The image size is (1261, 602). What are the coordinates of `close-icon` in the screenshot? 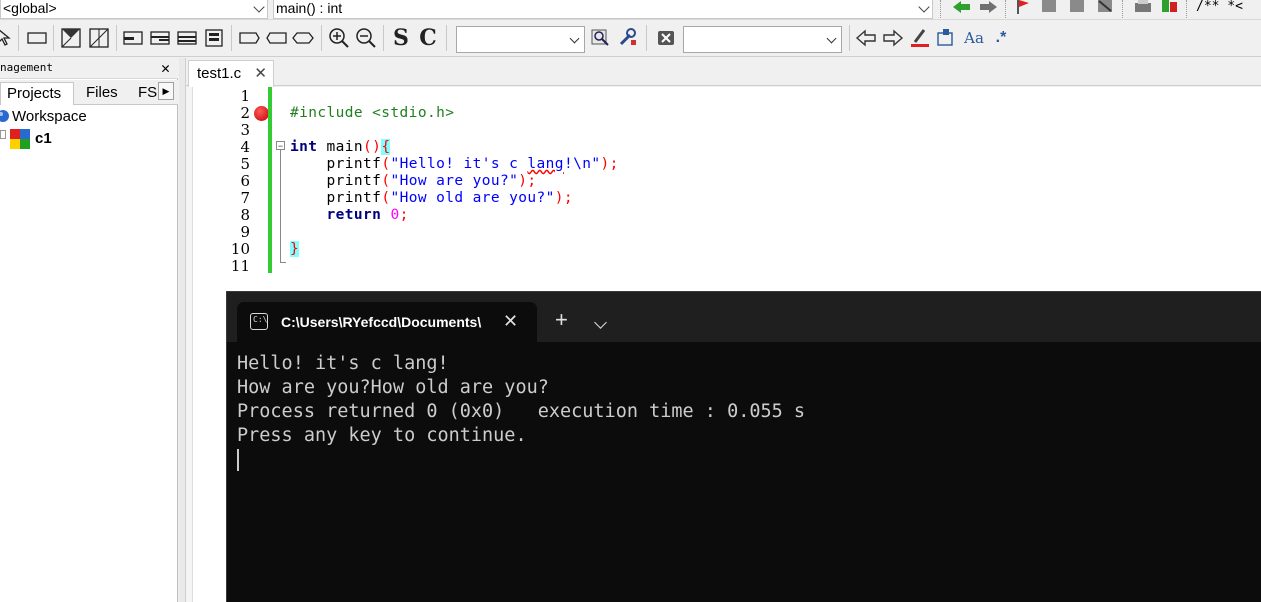 It's located at (666, 38).